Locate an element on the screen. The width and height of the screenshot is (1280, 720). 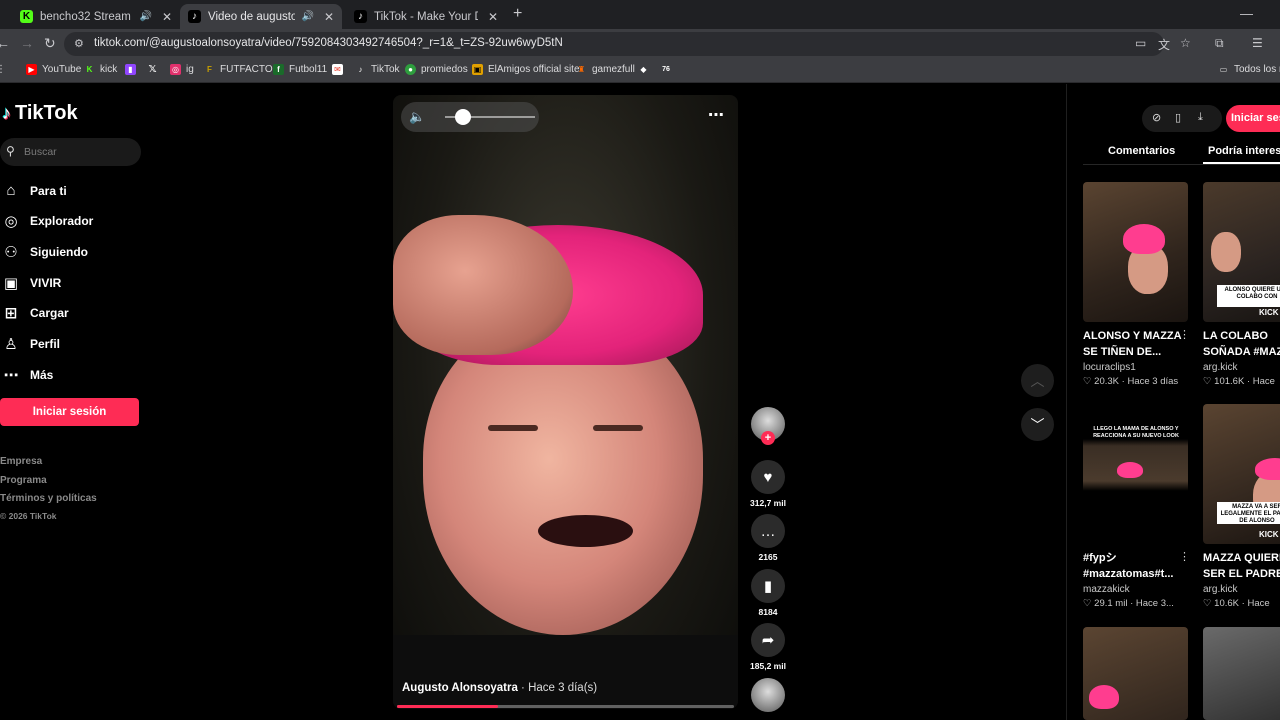
bookmark-mail: ✉ is located at coordinates (340, 69).